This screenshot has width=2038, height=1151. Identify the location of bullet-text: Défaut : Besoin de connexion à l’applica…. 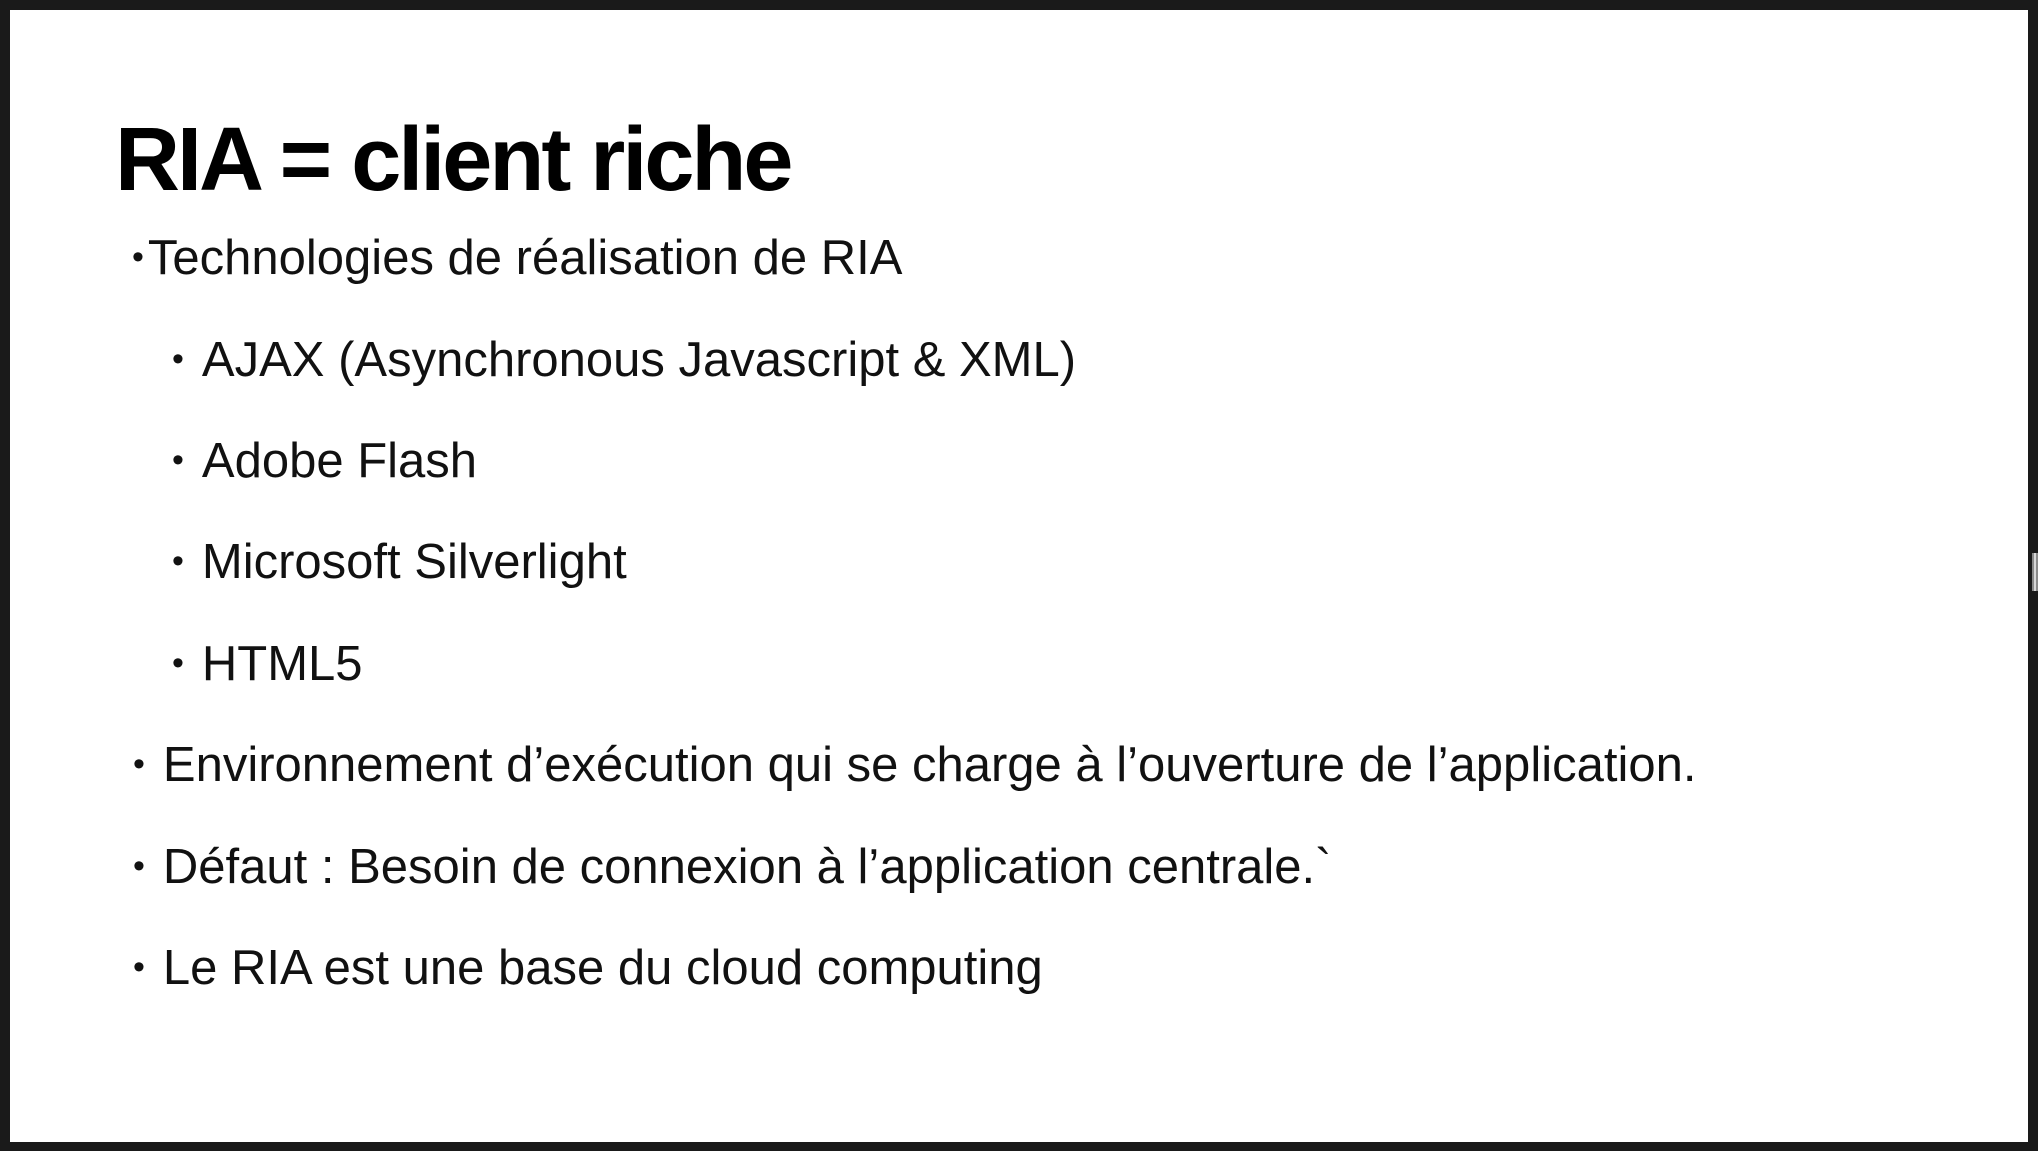
(747, 867).